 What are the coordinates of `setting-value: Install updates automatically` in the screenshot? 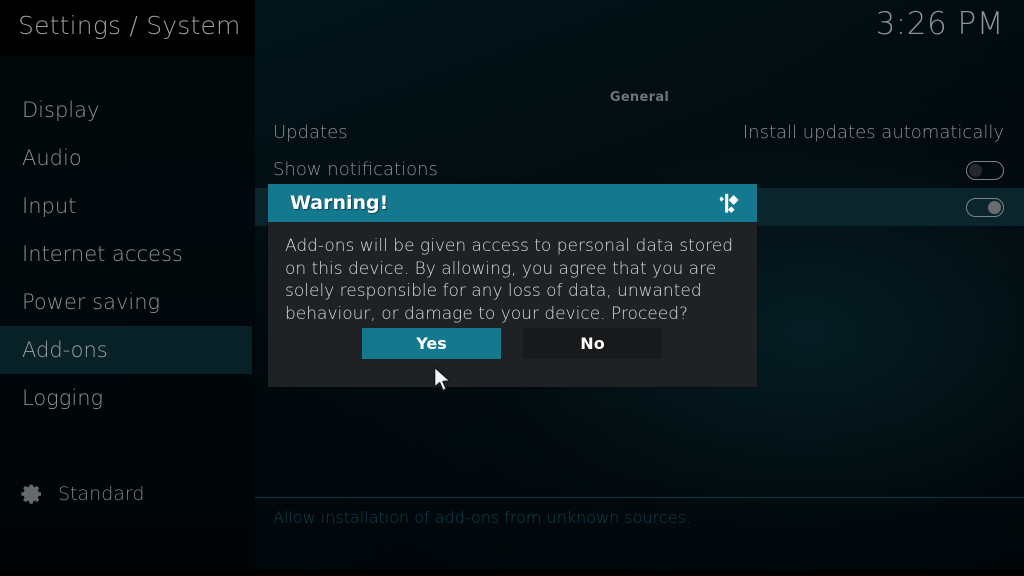 It's located at (873, 133).